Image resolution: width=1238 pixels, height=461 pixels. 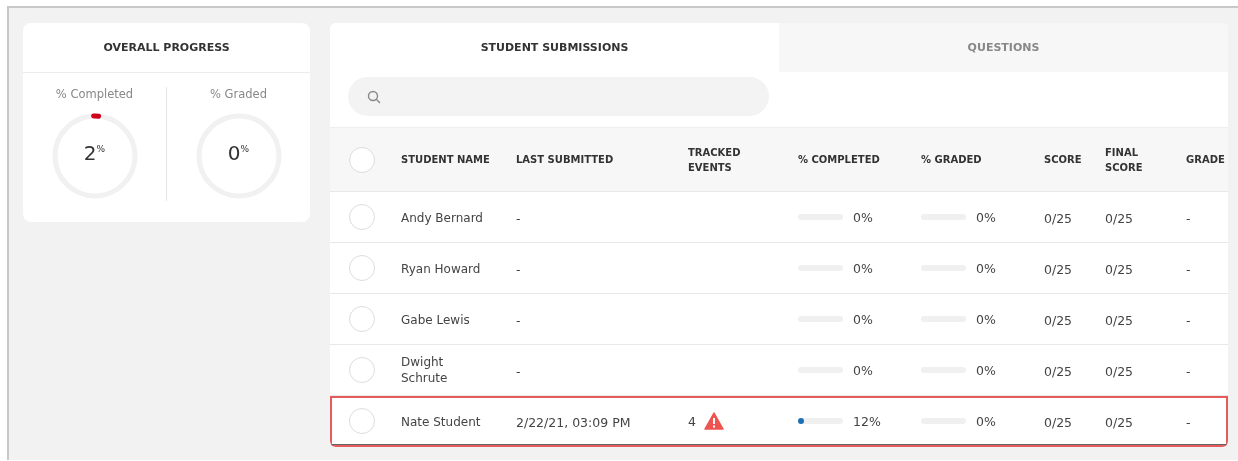 What do you see at coordinates (976, 159) in the screenshot?
I see `column-header: % GRADED` at bounding box center [976, 159].